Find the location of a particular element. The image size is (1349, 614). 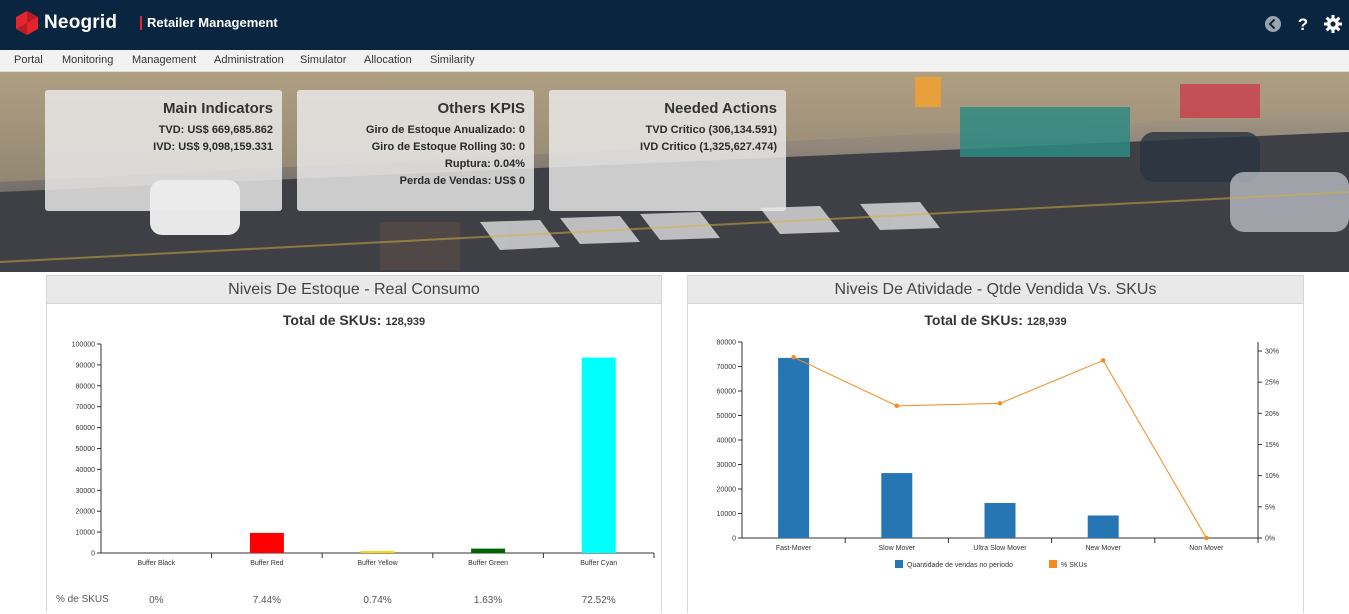

bar-buffer-red is located at coordinates (266, 542).